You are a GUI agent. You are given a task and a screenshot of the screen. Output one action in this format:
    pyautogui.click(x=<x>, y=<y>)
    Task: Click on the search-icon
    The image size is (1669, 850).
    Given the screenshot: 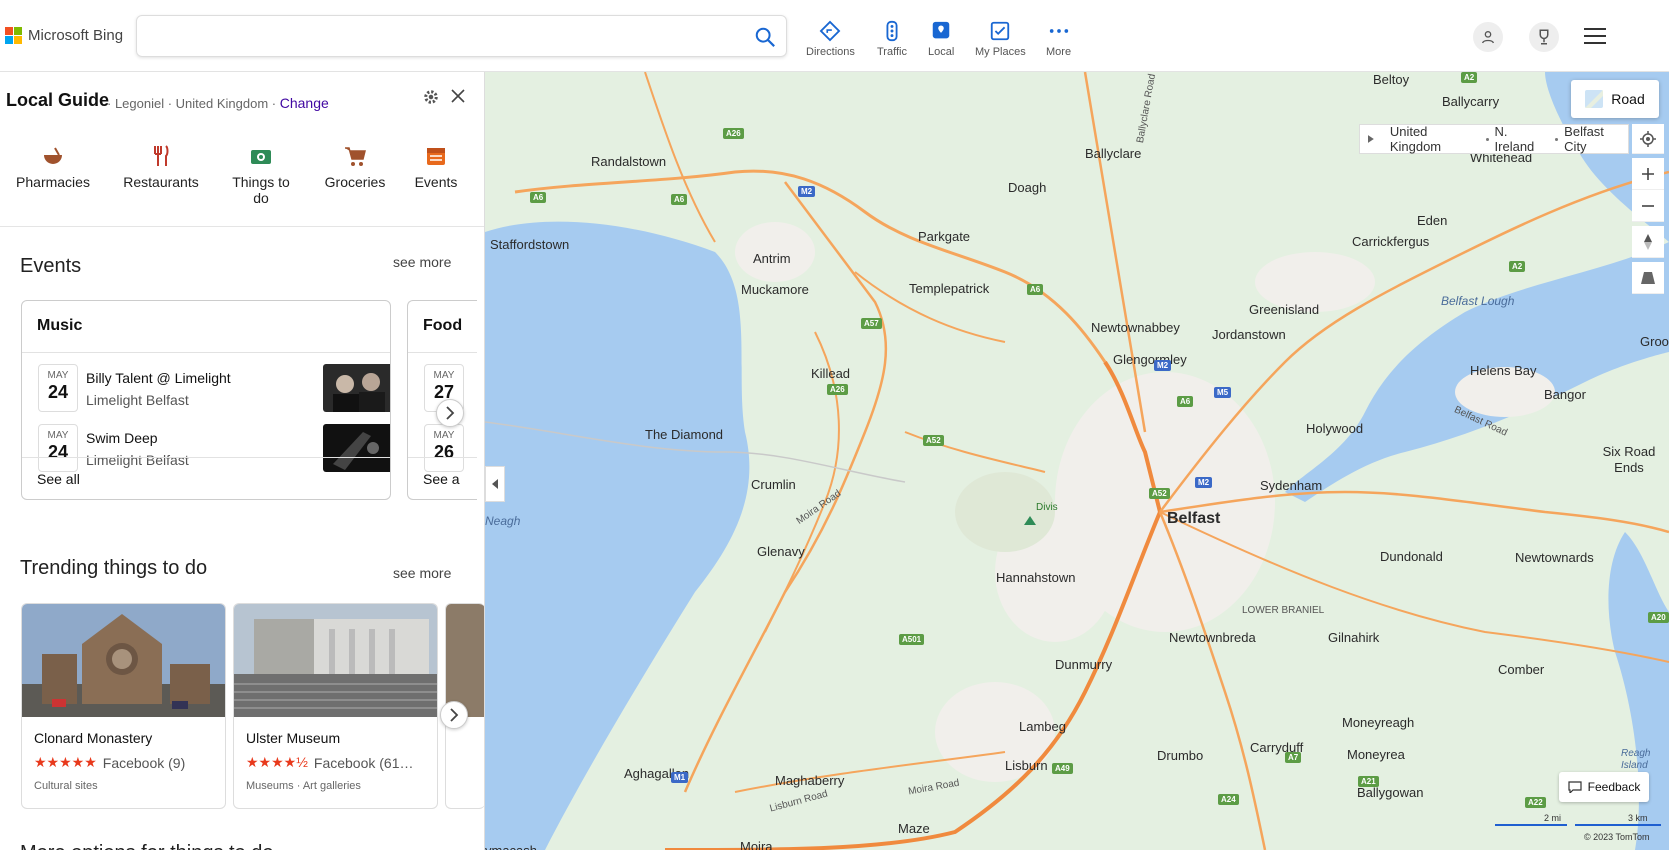 What is the action you would take?
    pyautogui.click(x=765, y=37)
    